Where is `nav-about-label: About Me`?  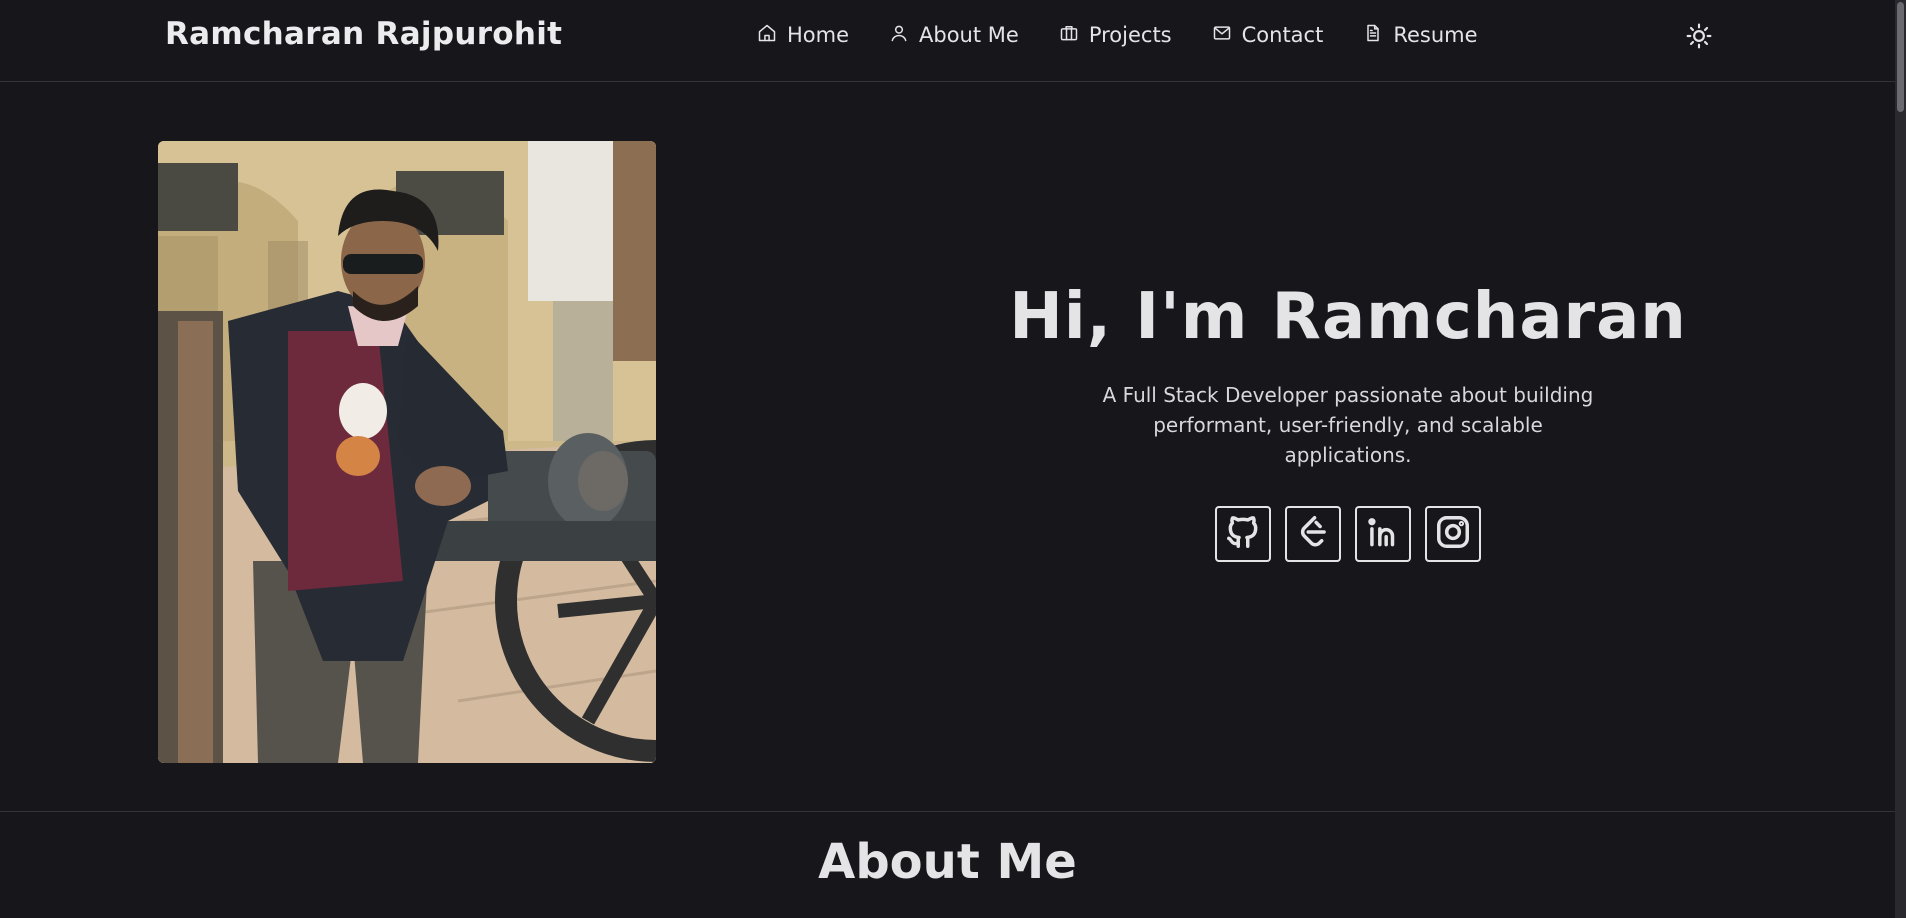
nav-about-label: About Me is located at coordinates (969, 35).